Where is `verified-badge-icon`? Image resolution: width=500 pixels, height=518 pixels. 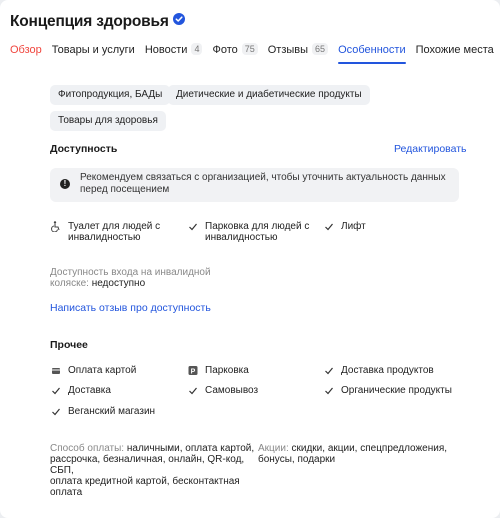
verified-badge-icon is located at coordinates (178, 18).